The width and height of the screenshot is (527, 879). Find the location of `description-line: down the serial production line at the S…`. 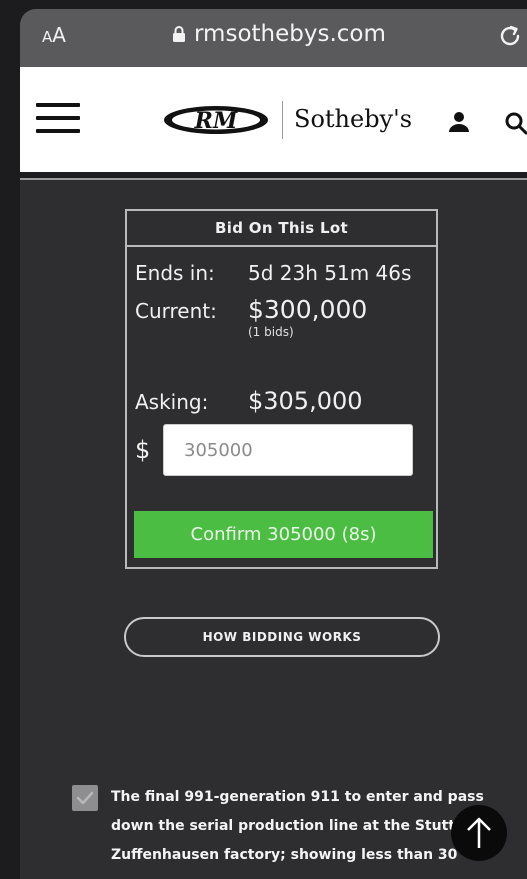

description-line: down the serial production line at the S… is located at coordinates (283, 826).